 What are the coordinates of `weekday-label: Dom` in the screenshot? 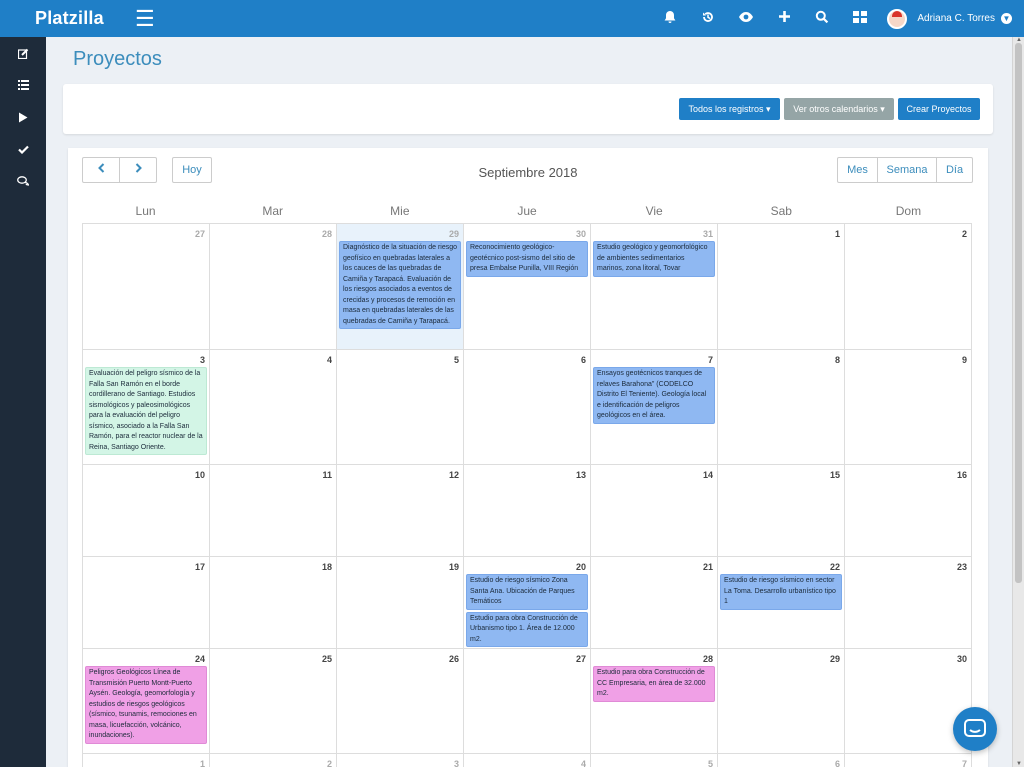 It's located at (908, 211).